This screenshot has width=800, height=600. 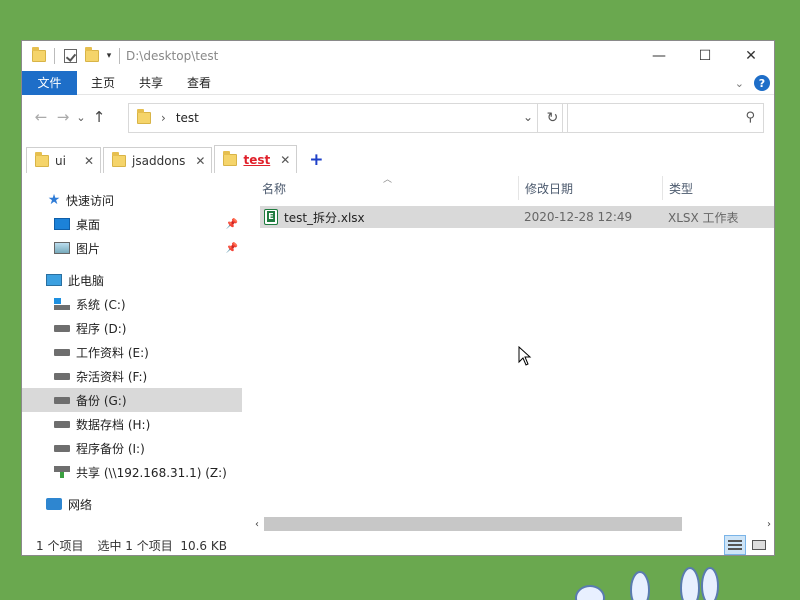 I want to click on tab-jsaddons: jsaddons ✕, so click(x=158, y=160).